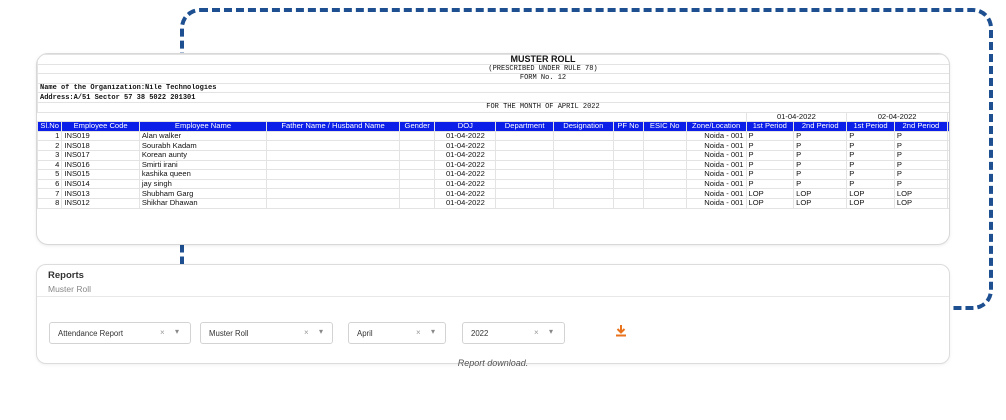  Describe the element at coordinates (664, 126) in the screenshot. I see `column-header: ESIC No` at that location.